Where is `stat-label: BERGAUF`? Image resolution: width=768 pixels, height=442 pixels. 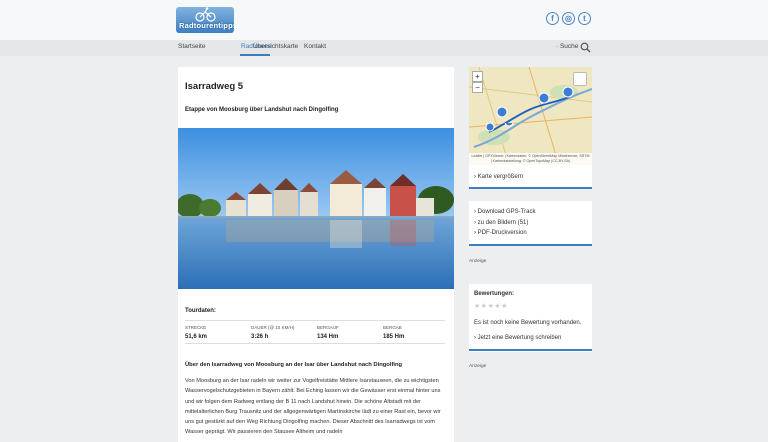
stat-label: BERGAUF is located at coordinates (328, 327).